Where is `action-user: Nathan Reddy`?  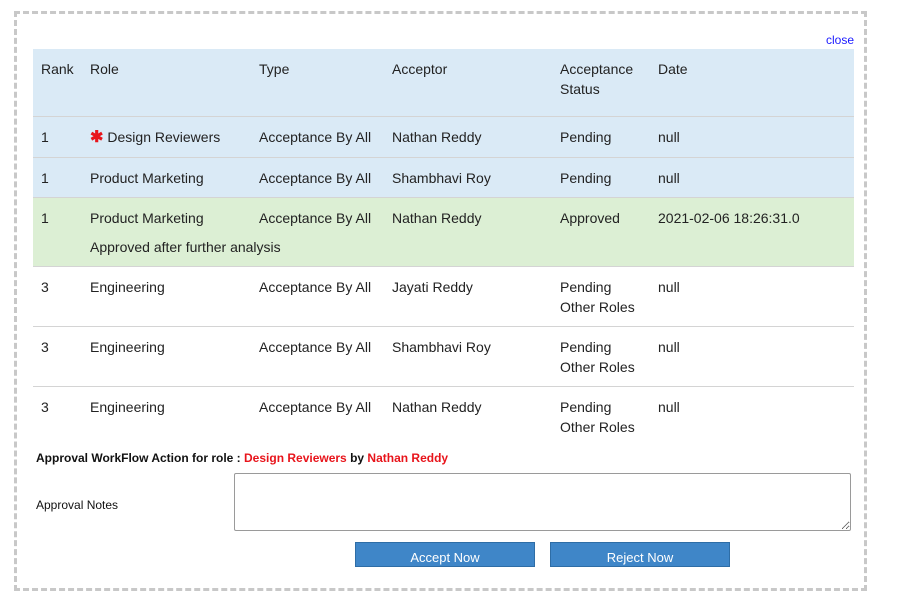
action-user: Nathan Reddy is located at coordinates (408, 458).